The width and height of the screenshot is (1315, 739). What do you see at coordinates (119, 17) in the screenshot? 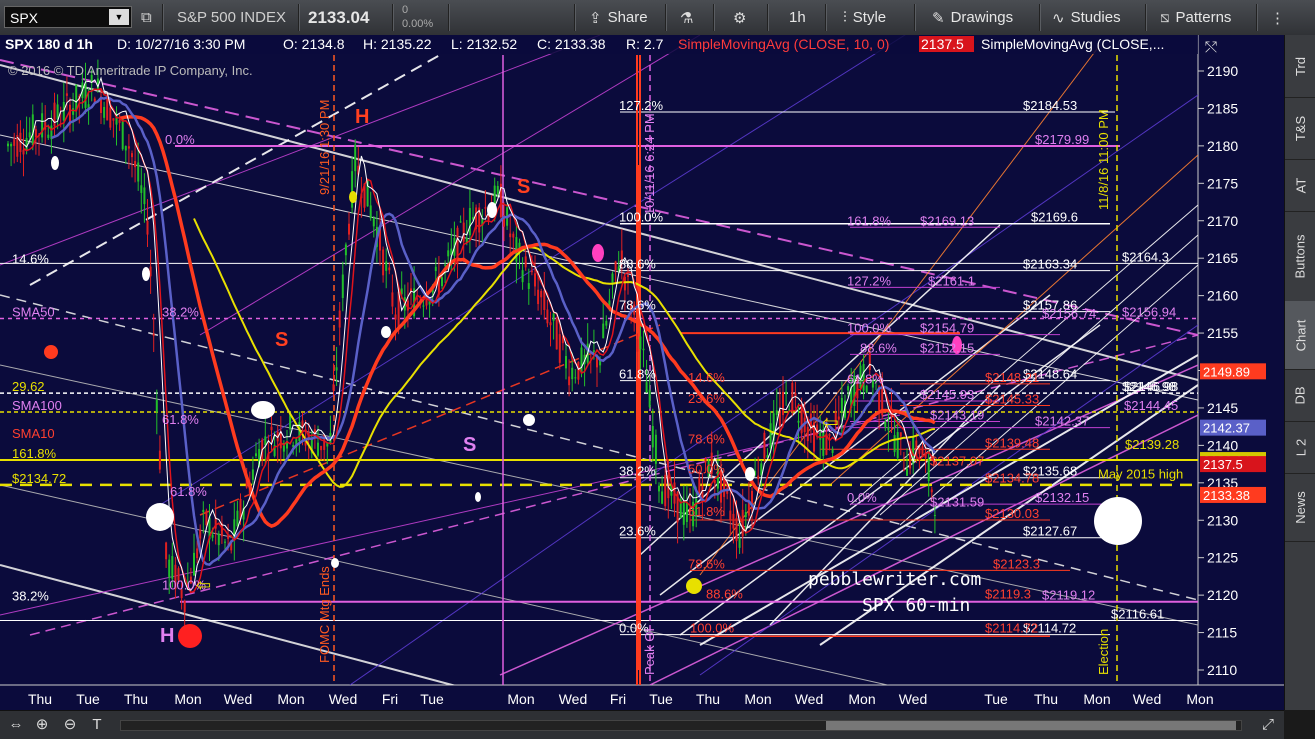
I see `symbol-dropdown-icon: ▼` at bounding box center [119, 17].